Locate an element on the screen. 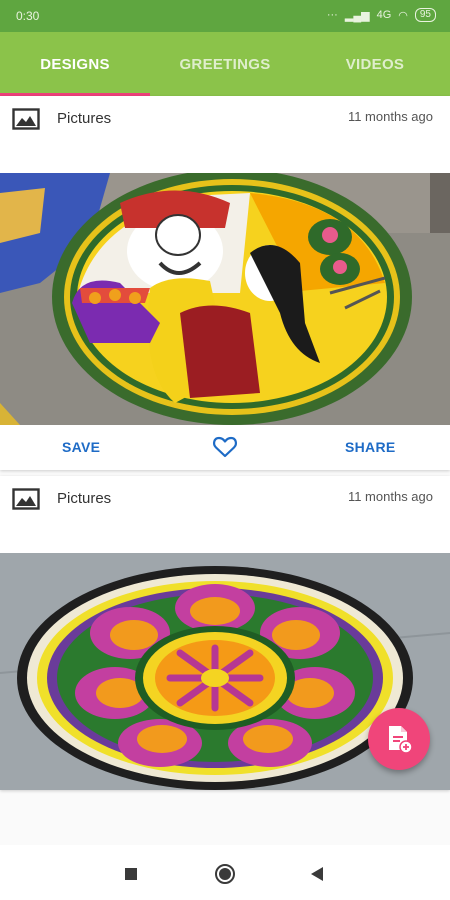  document-add-icon is located at coordinates (401, 740).